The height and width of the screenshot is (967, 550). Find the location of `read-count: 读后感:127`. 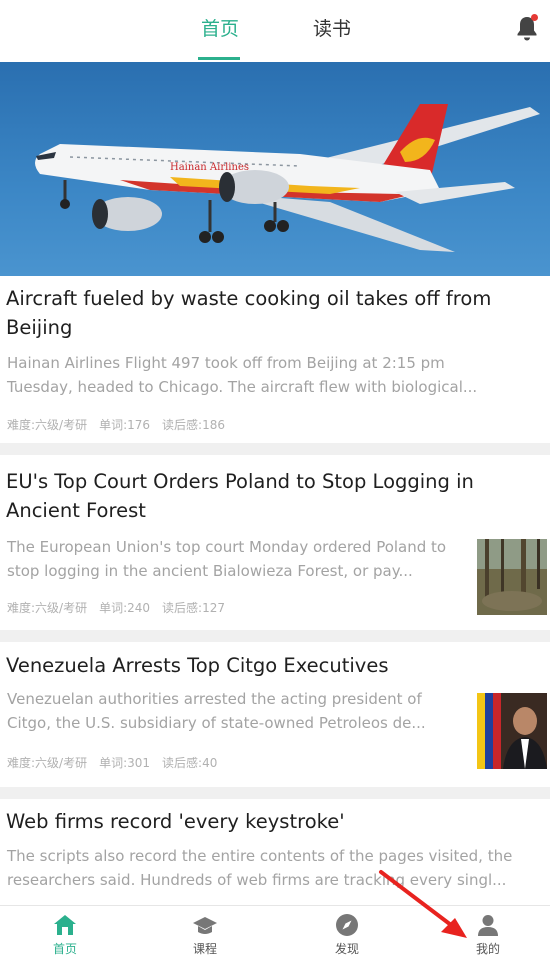

read-count: 读后感:127 is located at coordinates (193, 608).